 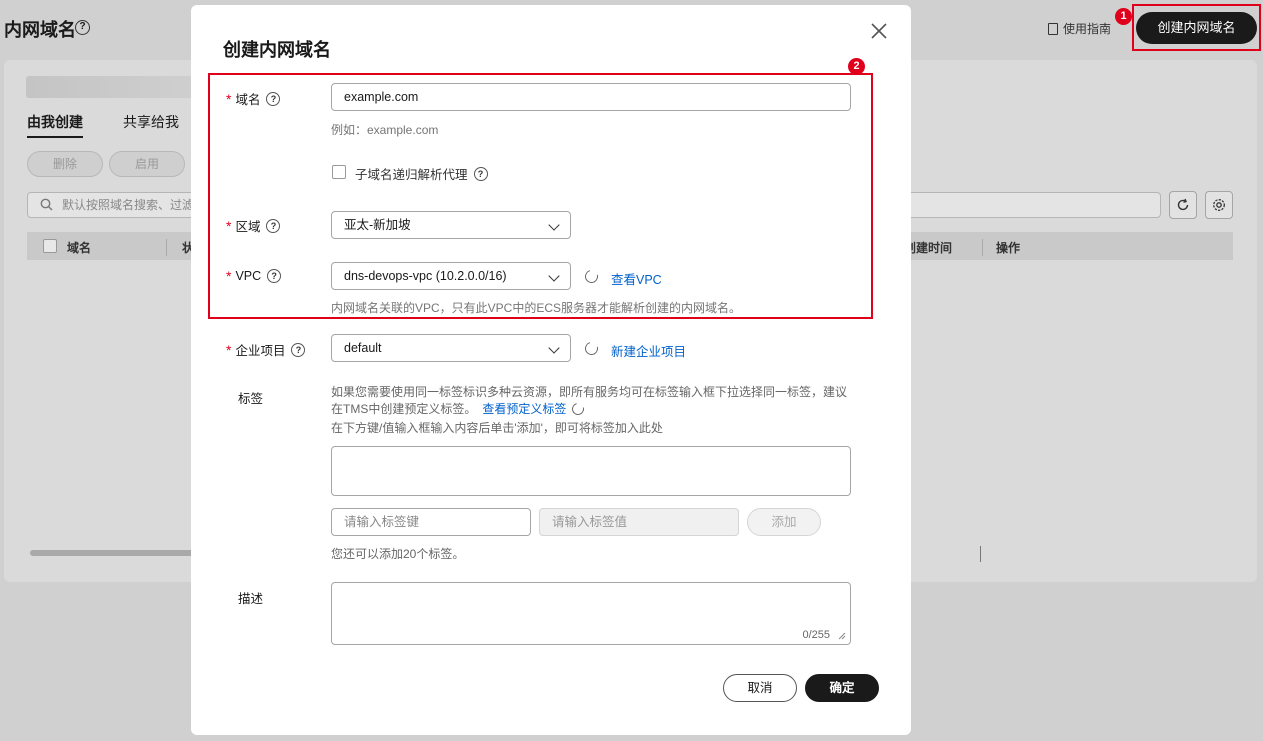 I want to click on column-operation: 操作, so click(x=1001, y=247).